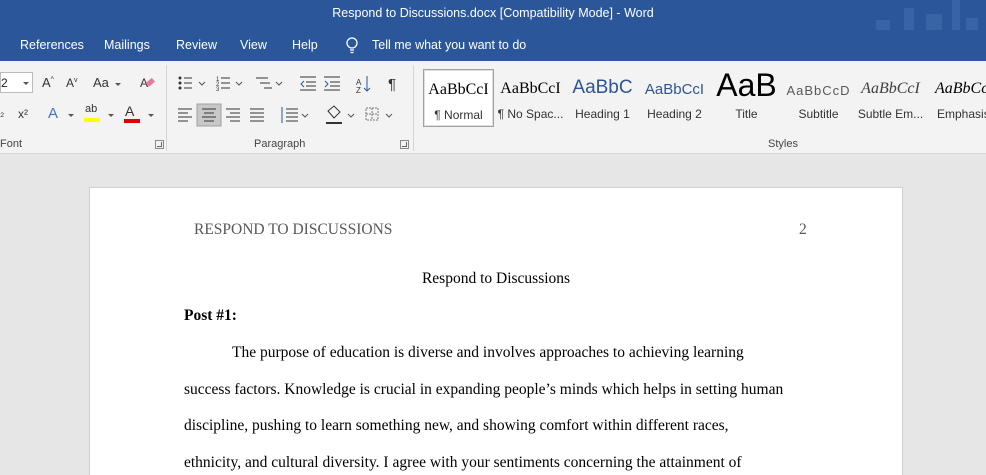 The width and height of the screenshot is (986, 475). What do you see at coordinates (363, 85) in the screenshot?
I see `sort-icon: AZ` at bounding box center [363, 85].